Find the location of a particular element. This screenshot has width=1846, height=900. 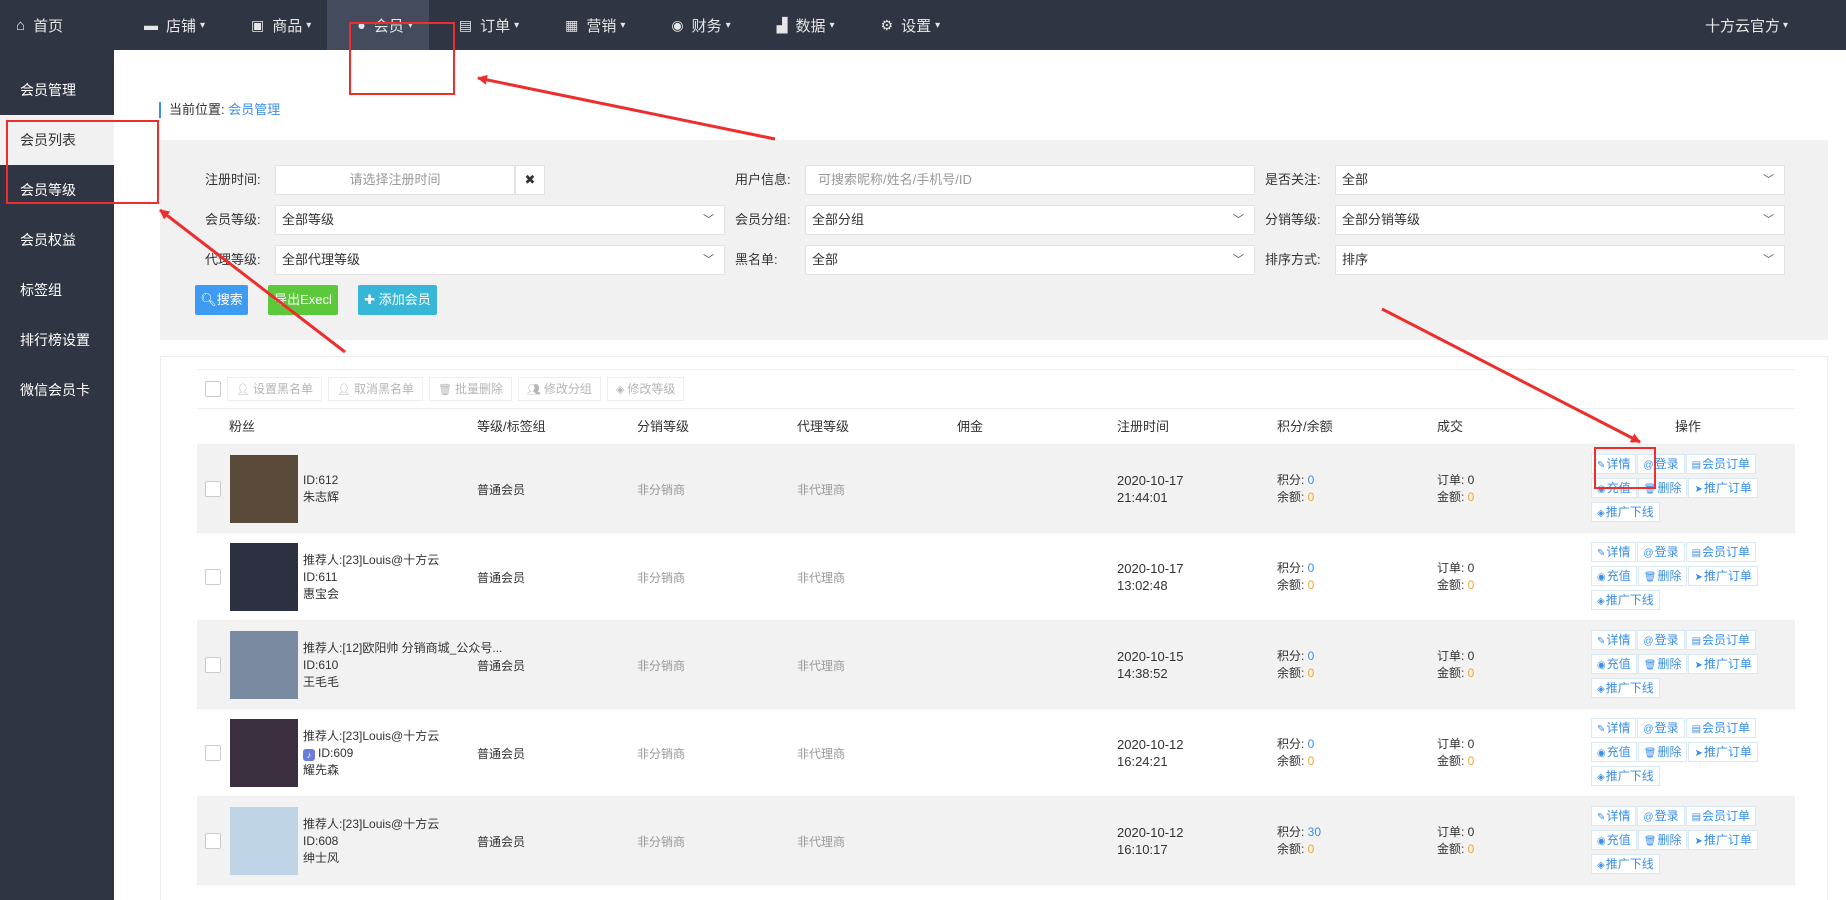

gear-icon: ⚙ is located at coordinates (887, 24).